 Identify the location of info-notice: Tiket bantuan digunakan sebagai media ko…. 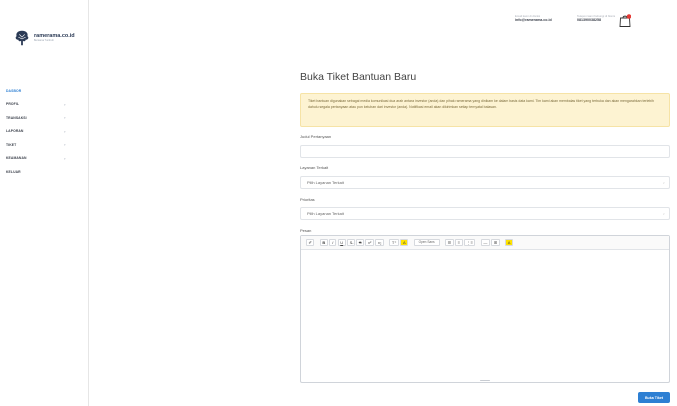
(485, 110).